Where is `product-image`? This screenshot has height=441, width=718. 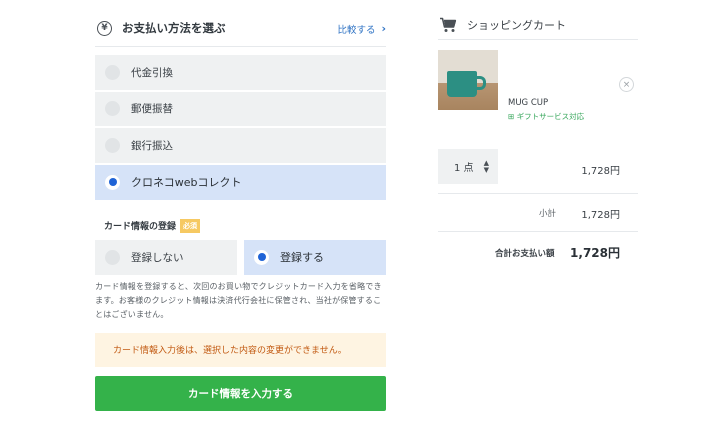 product-image is located at coordinates (468, 80).